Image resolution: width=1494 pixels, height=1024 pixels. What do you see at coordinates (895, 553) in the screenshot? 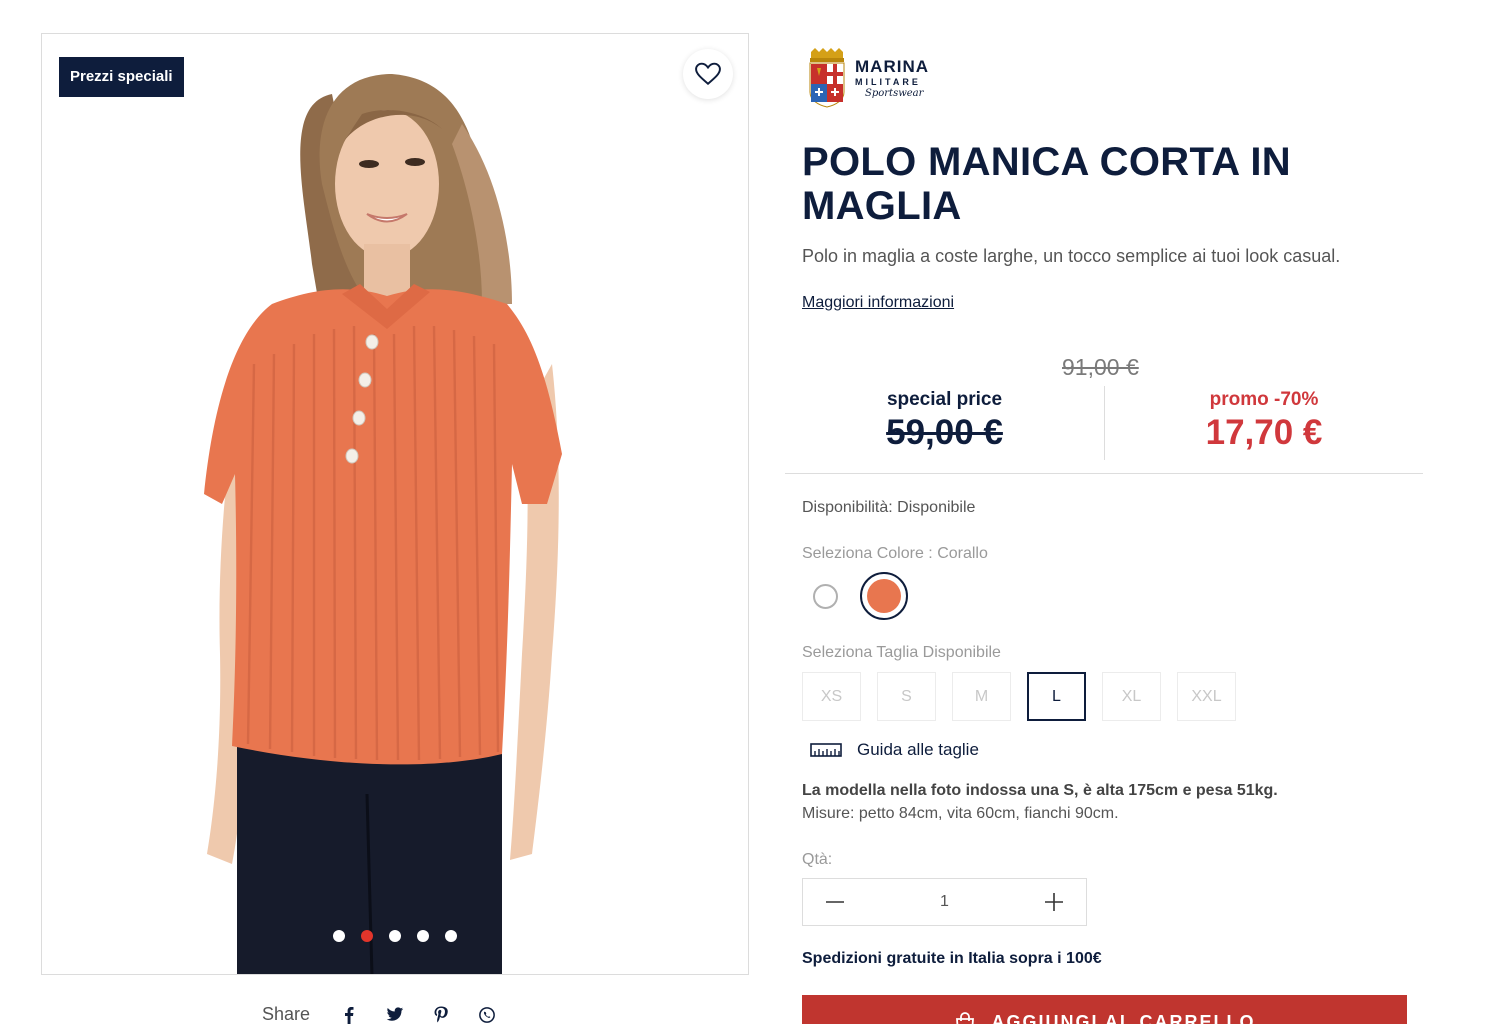
I see `color-label: Seleziona Colore : Corallo` at bounding box center [895, 553].